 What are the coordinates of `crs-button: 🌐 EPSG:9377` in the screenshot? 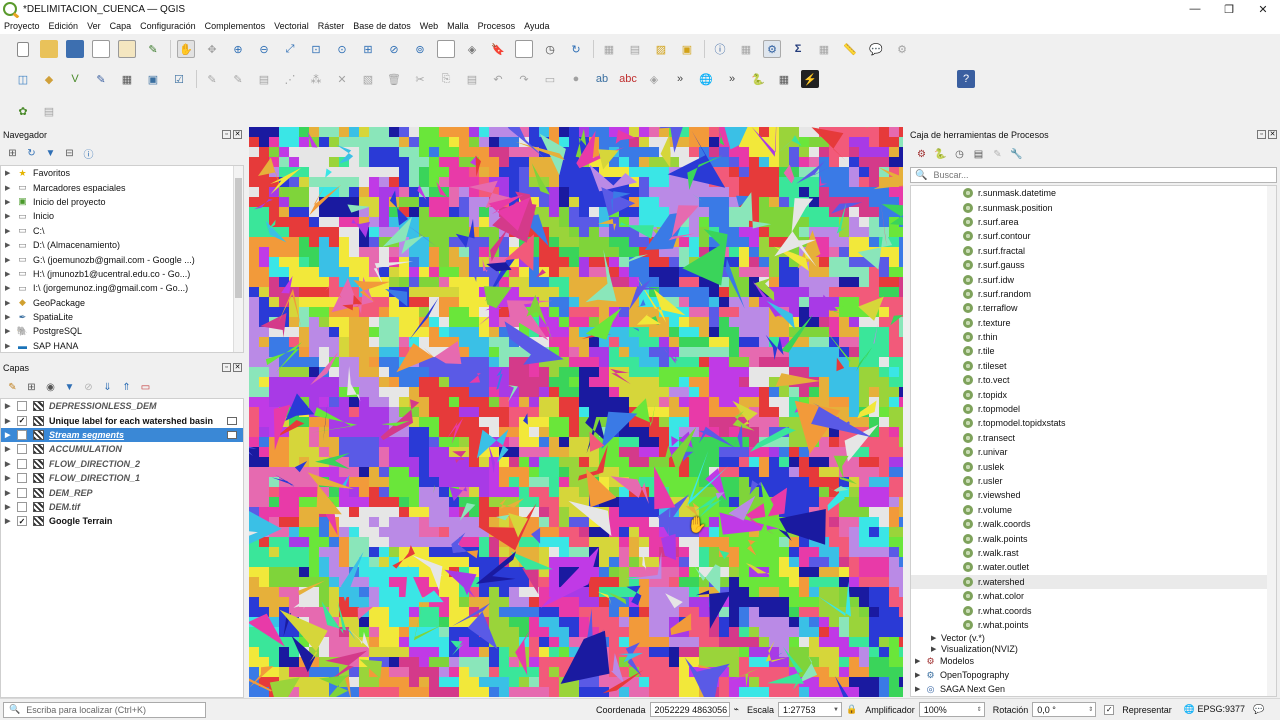 It's located at (1214, 709).